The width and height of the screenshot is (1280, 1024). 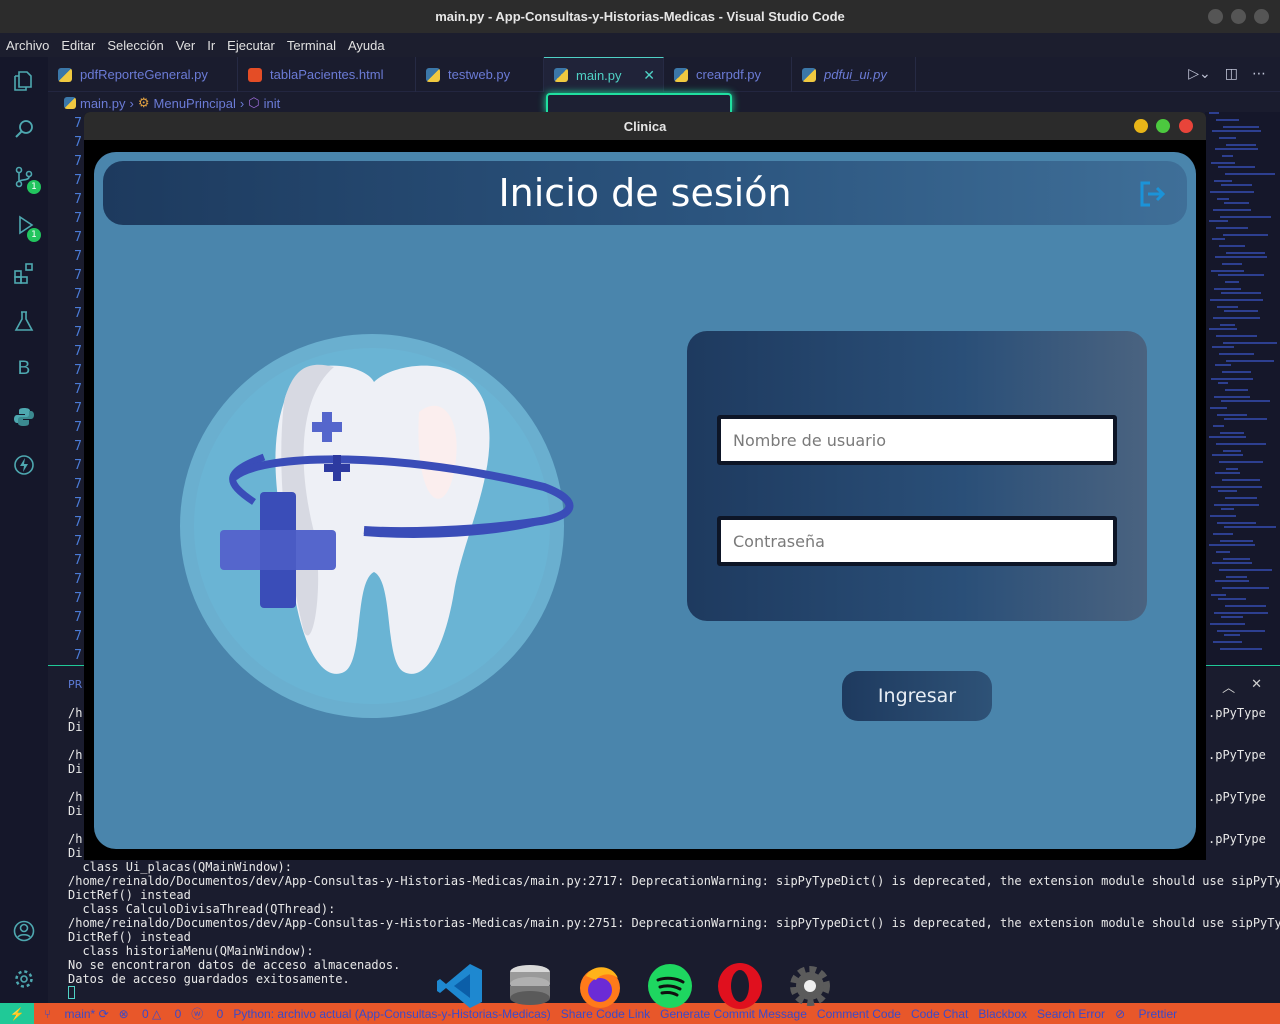 I want to click on close-panel-icon: ✕, so click(x=1256, y=686).